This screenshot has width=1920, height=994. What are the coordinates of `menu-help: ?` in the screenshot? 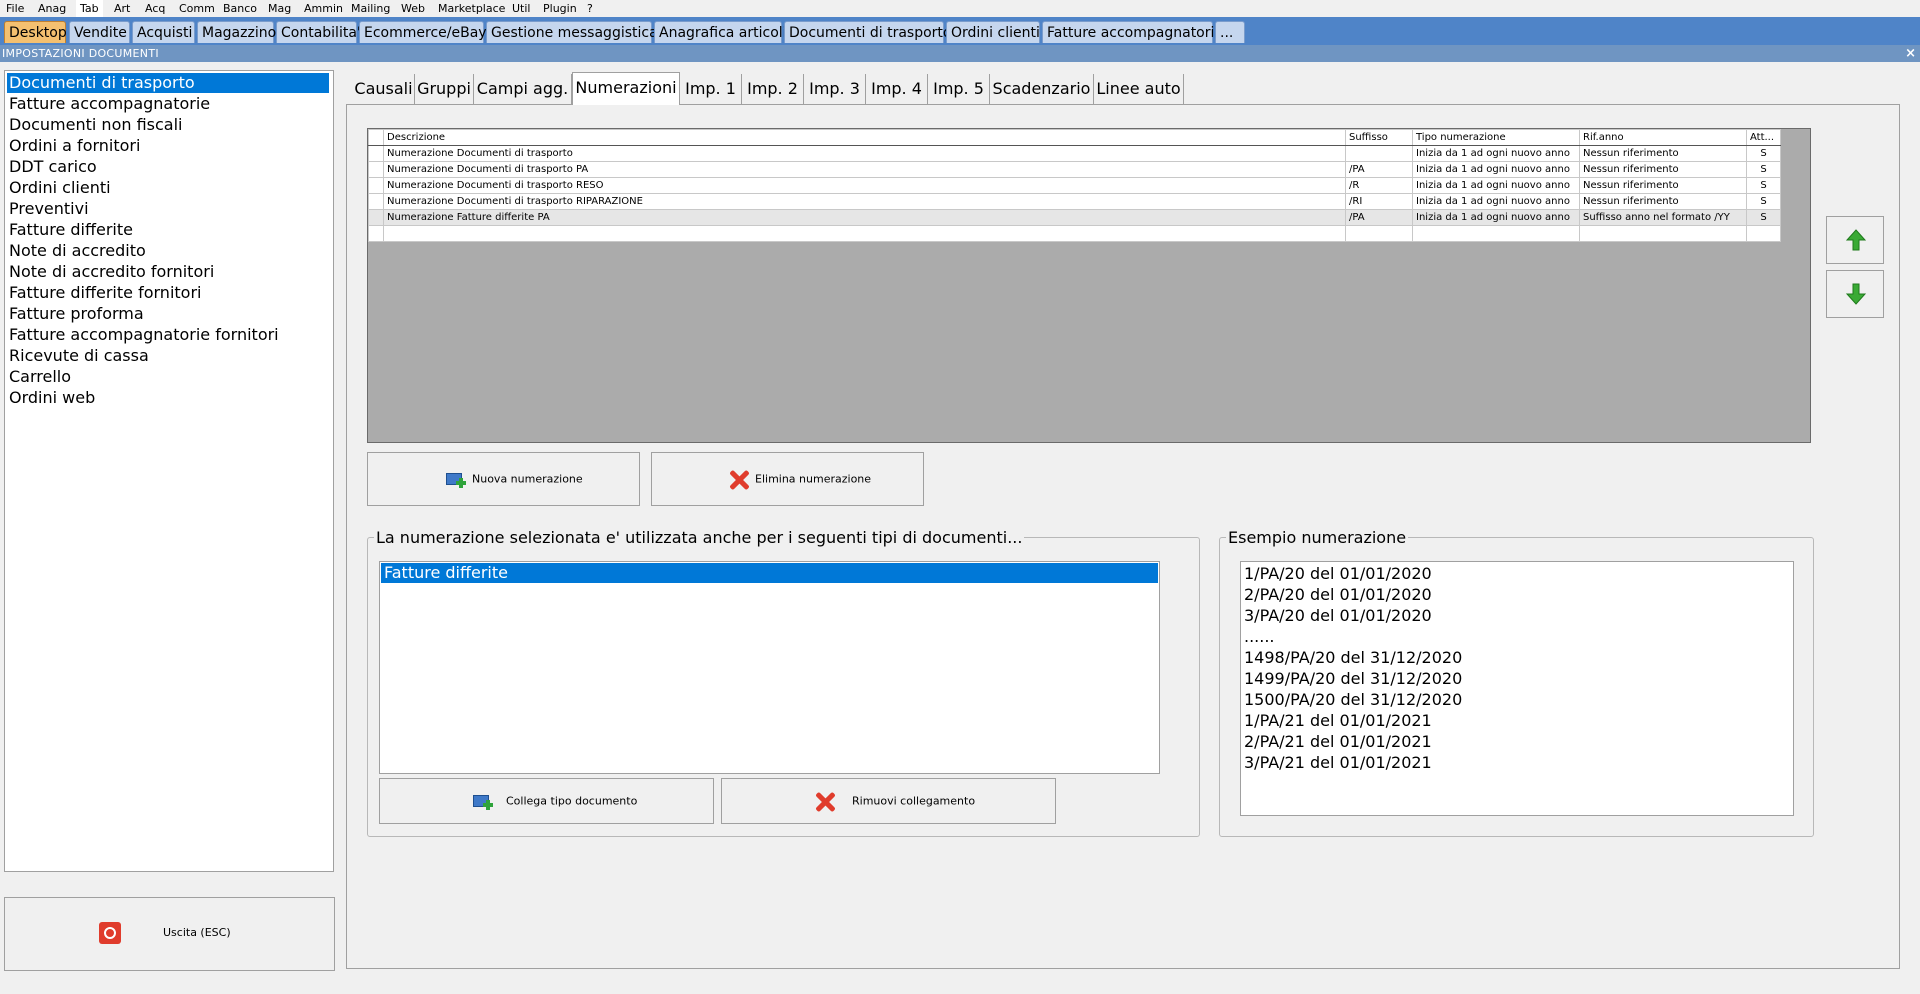 It's located at (590, 8).